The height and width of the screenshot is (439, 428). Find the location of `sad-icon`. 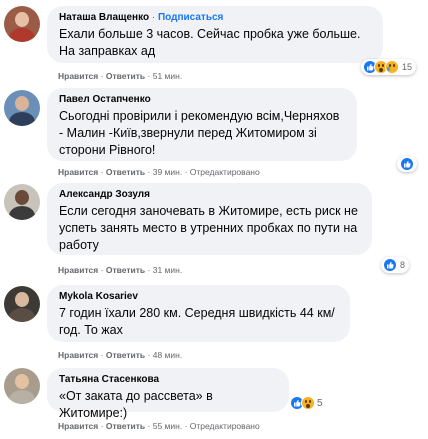

sad-icon is located at coordinates (392, 67).